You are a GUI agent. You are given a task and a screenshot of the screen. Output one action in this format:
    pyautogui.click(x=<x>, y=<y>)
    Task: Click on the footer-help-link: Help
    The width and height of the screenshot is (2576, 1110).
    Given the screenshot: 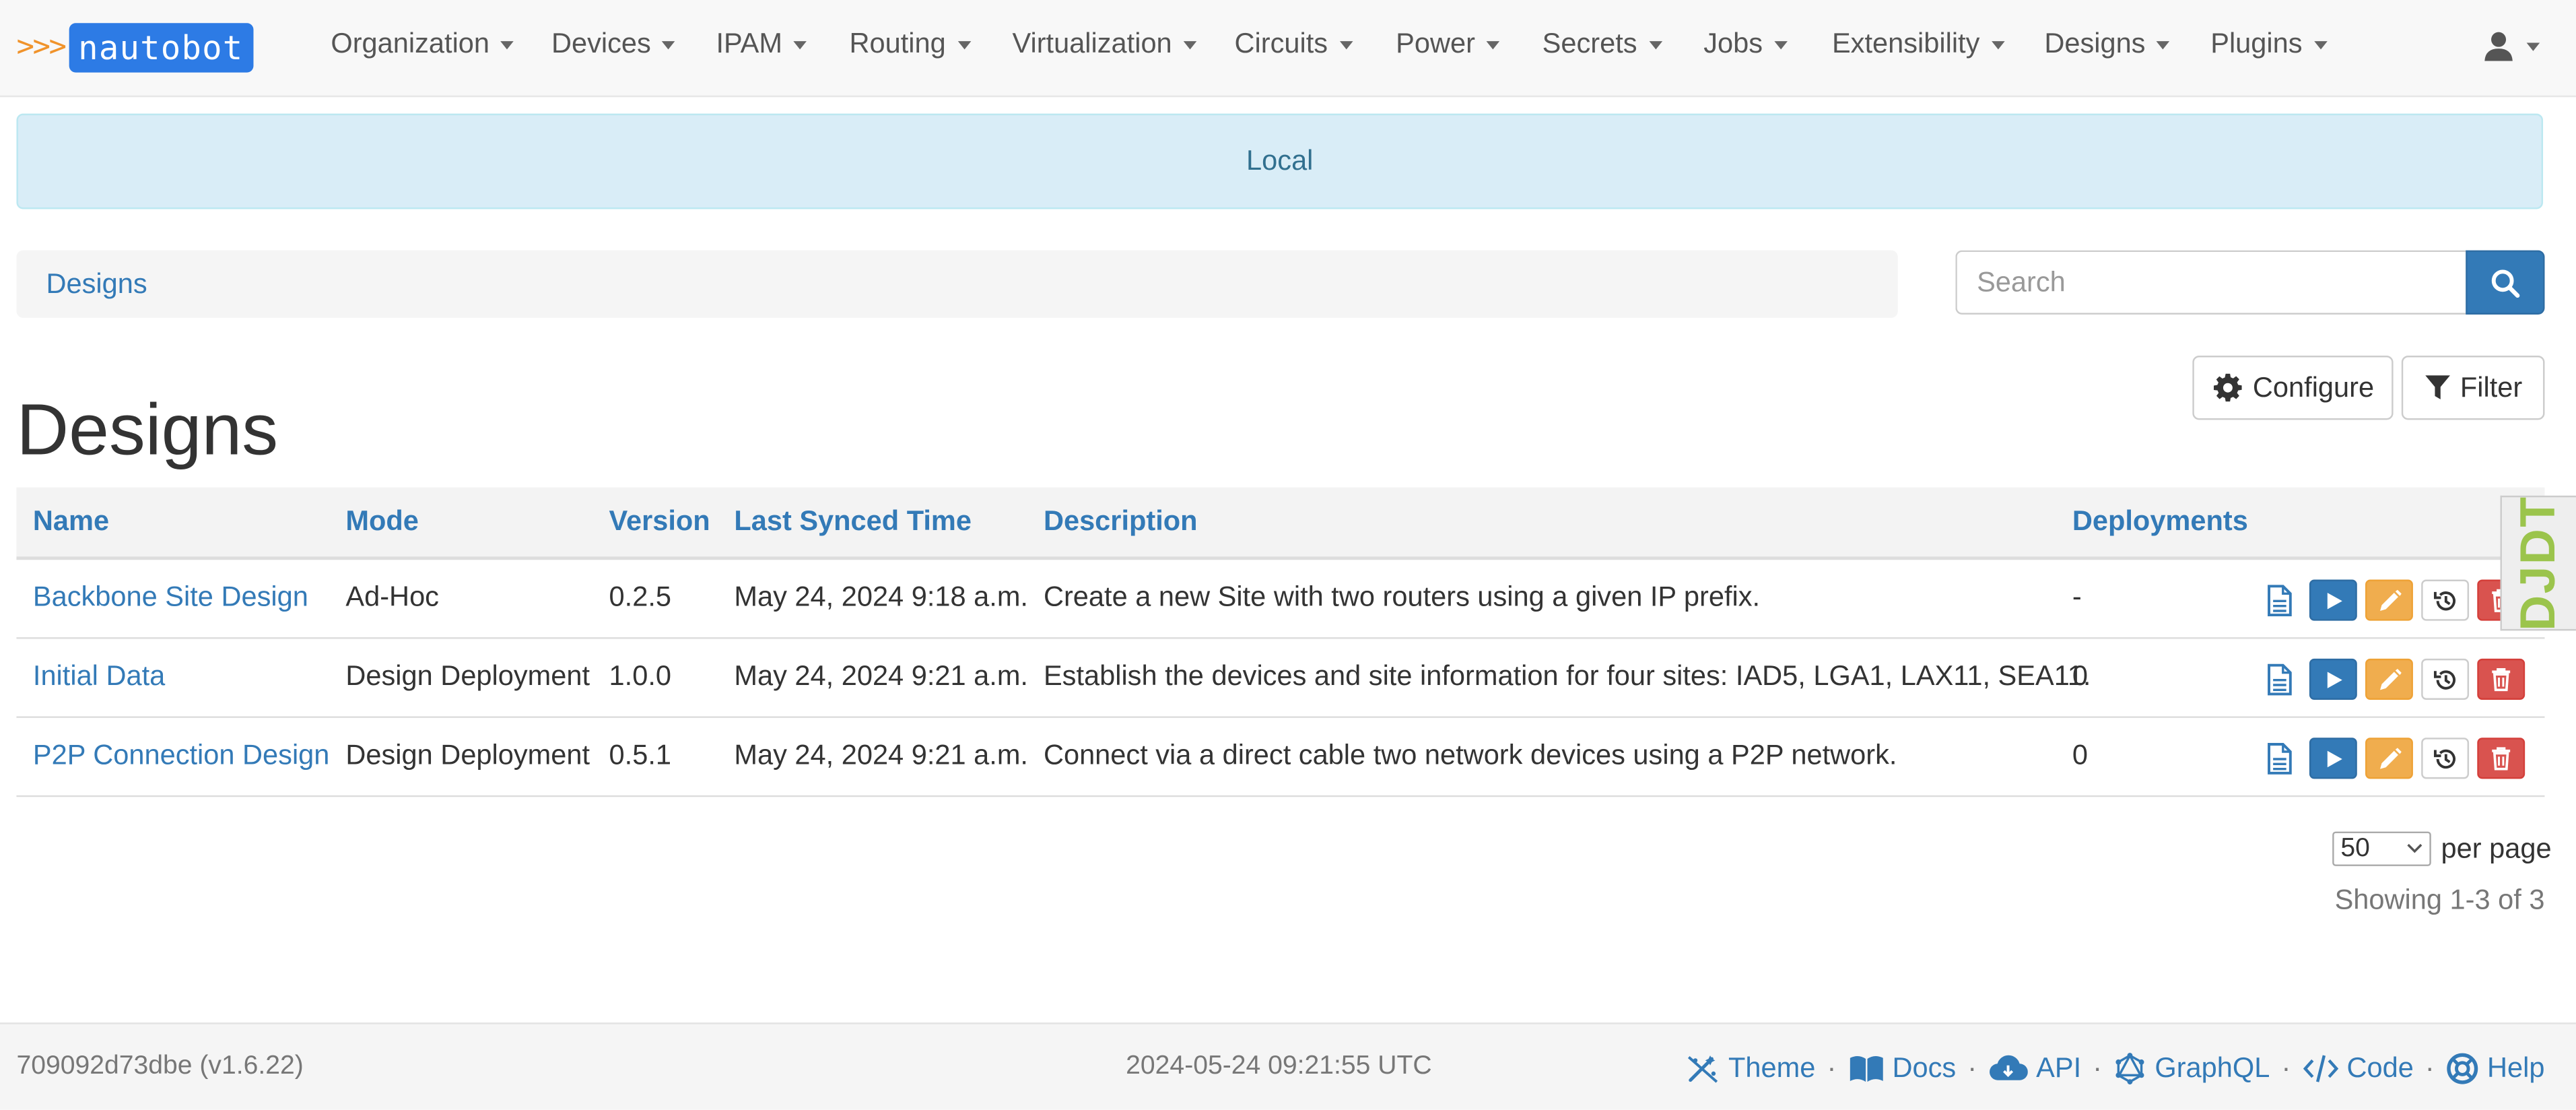 What is the action you would take?
    pyautogui.click(x=2495, y=1068)
    